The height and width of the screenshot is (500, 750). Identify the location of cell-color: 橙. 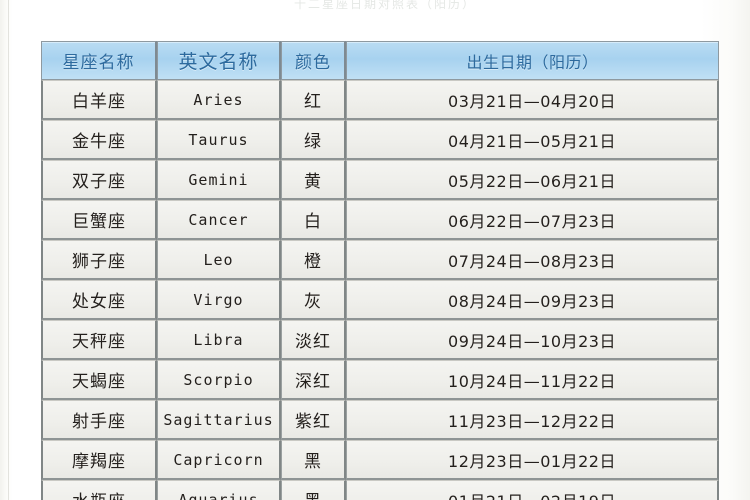
(313, 260).